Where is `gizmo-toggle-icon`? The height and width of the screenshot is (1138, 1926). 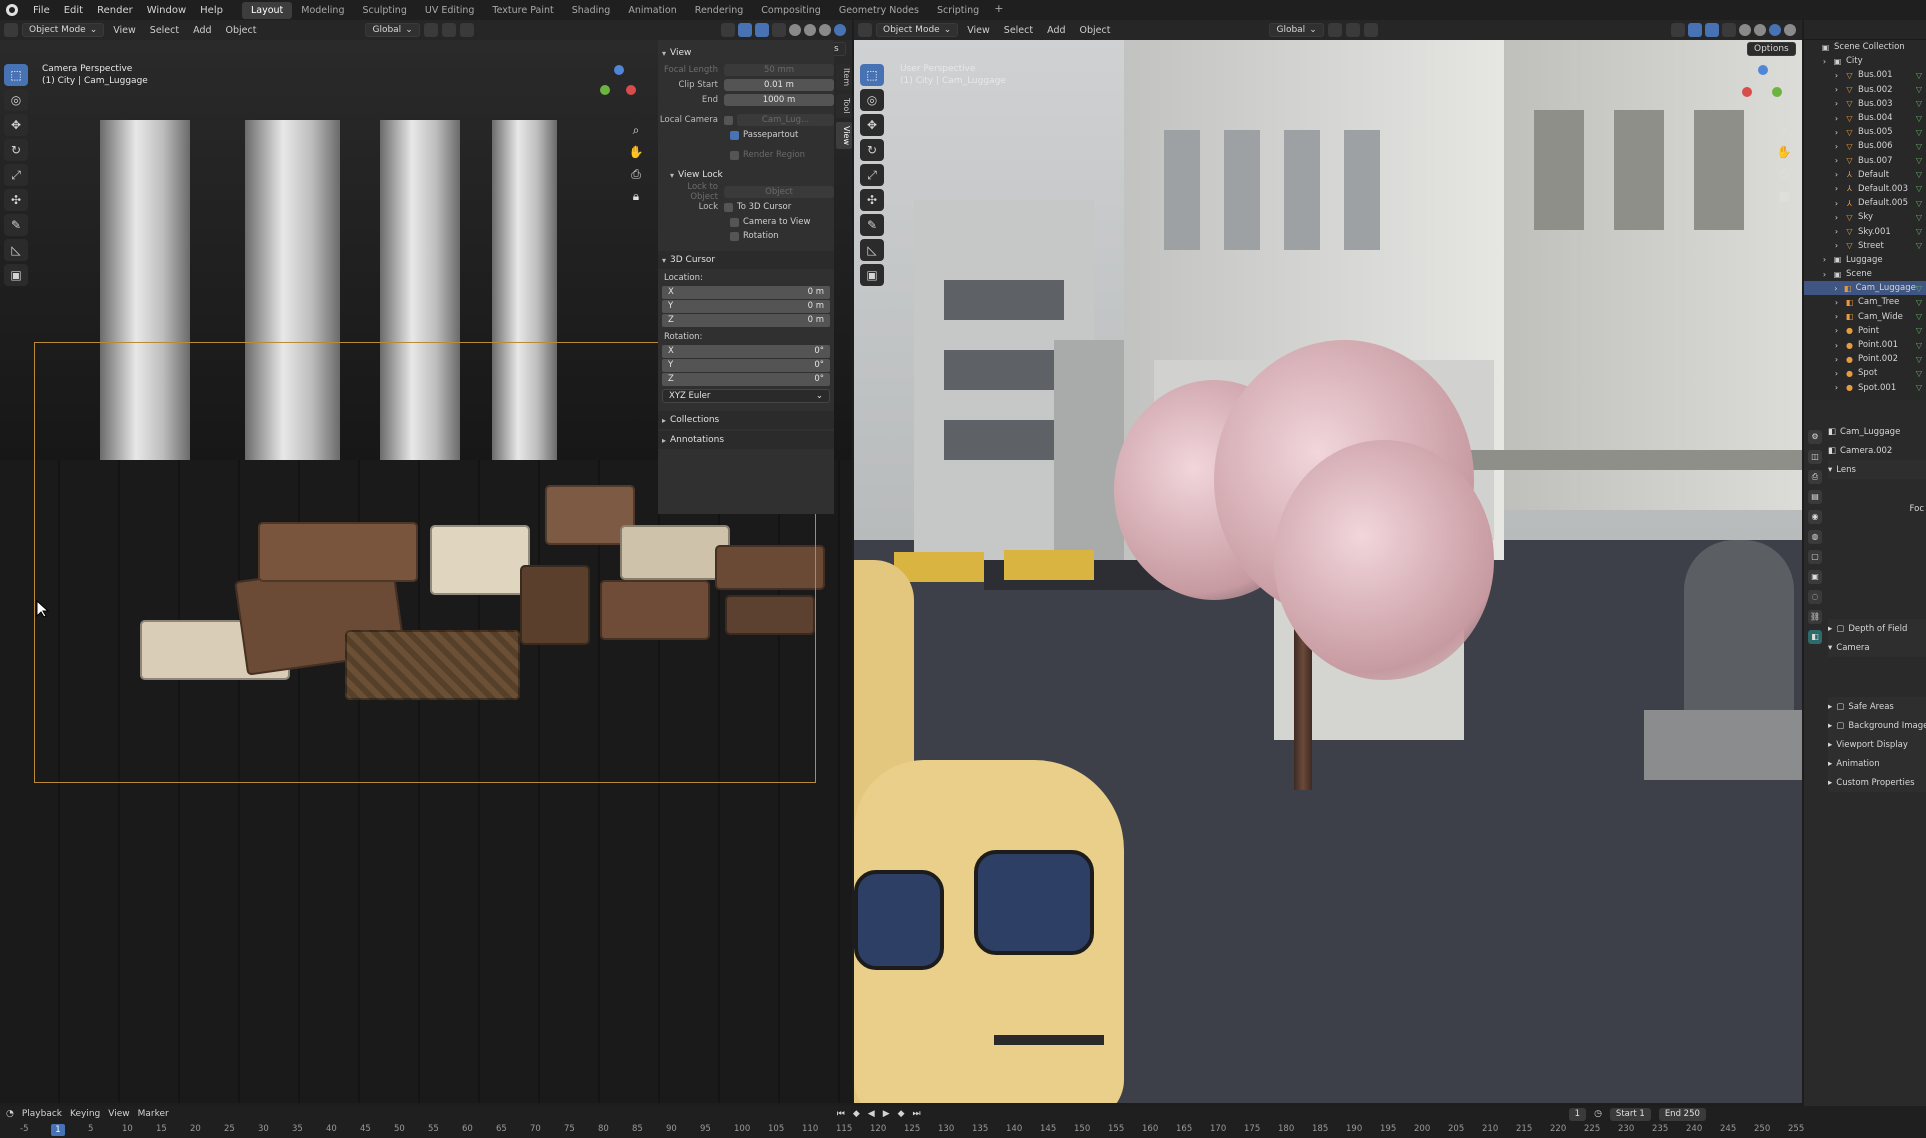
gizmo-toggle-icon is located at coordinates (745, 30).